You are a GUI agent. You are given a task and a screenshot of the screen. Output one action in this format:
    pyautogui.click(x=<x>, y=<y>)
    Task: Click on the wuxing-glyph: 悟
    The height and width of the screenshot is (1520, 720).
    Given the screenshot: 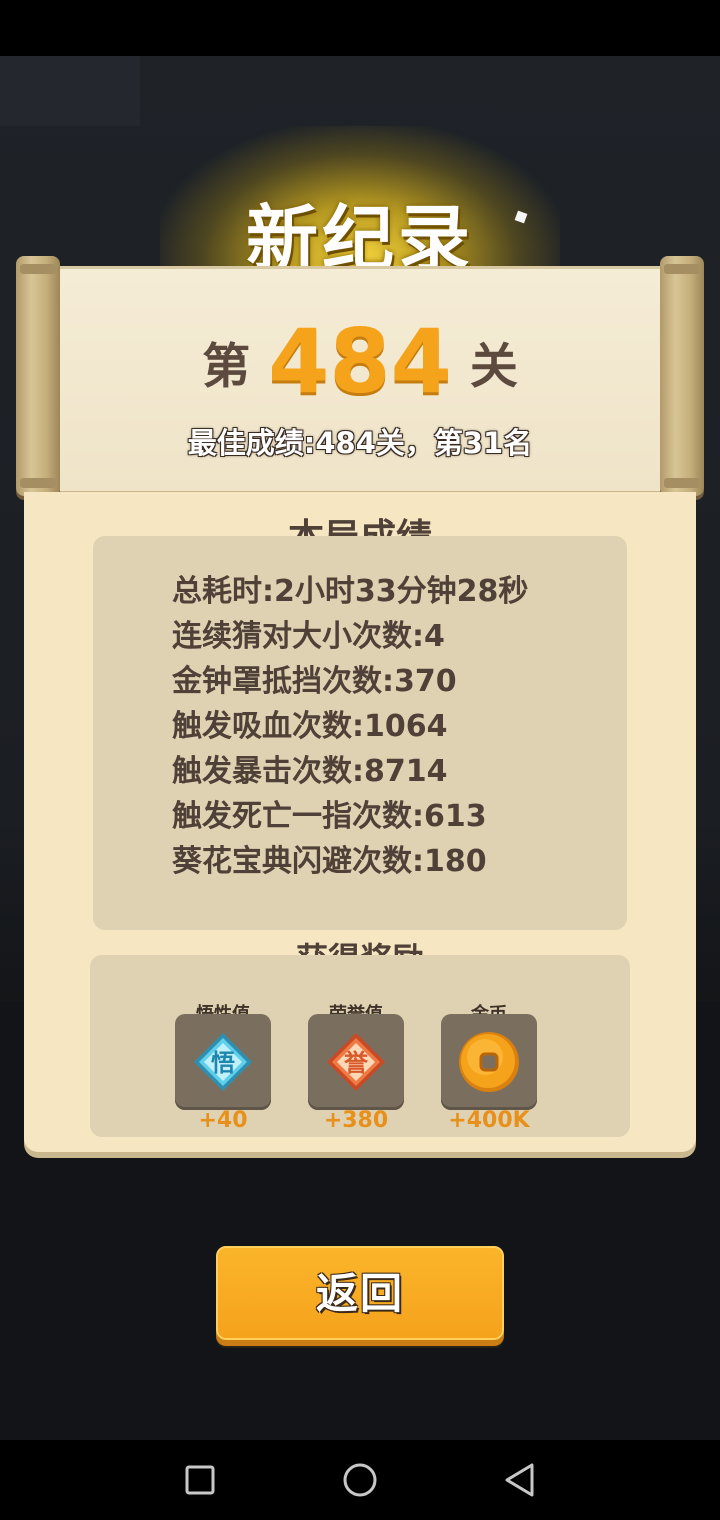 What is the action you would take?
    pyautogui.click(x=223, y=1063)
    